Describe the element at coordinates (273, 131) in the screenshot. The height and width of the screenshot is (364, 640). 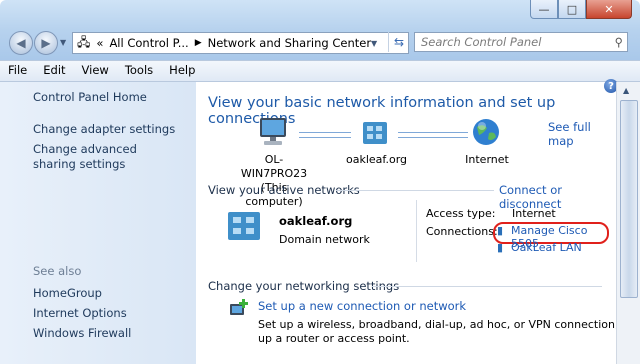
I see `computer-icon` at that location.